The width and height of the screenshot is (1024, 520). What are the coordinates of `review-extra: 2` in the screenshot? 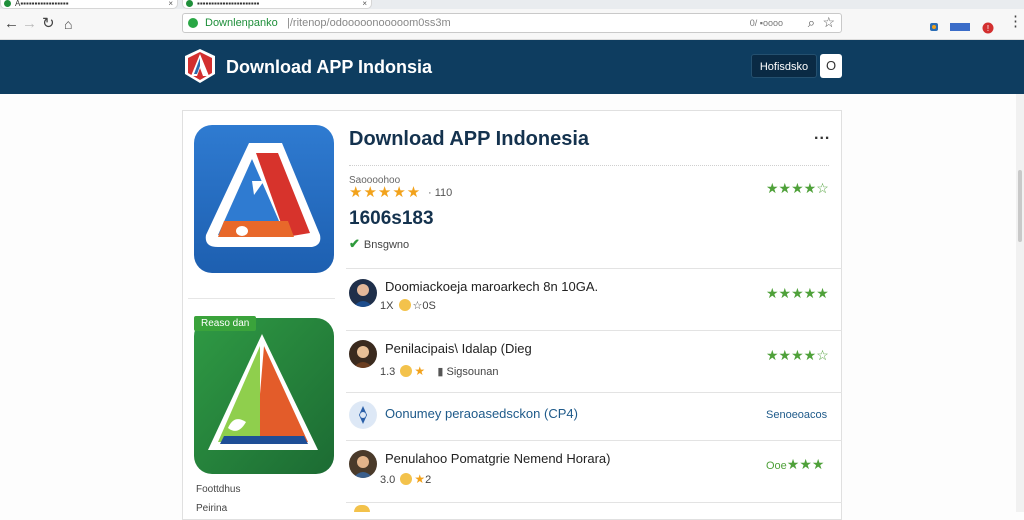 It's located at (428, 480).